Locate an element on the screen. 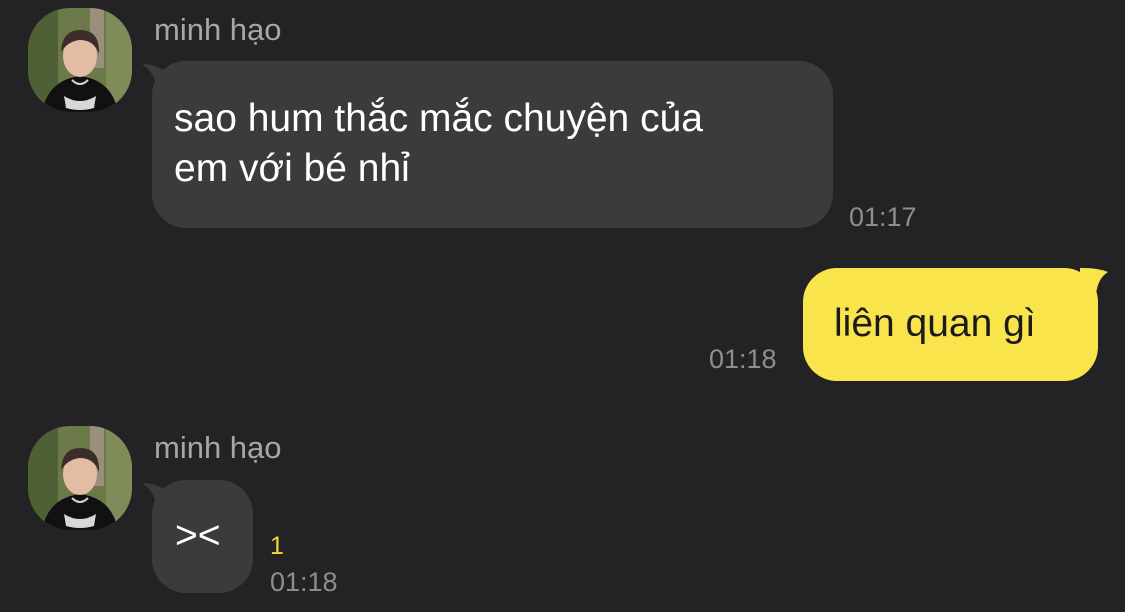 The width and height of the screenshot is (1125, 612). unread-count-badge: 1 is located at coordinates (277, 546).